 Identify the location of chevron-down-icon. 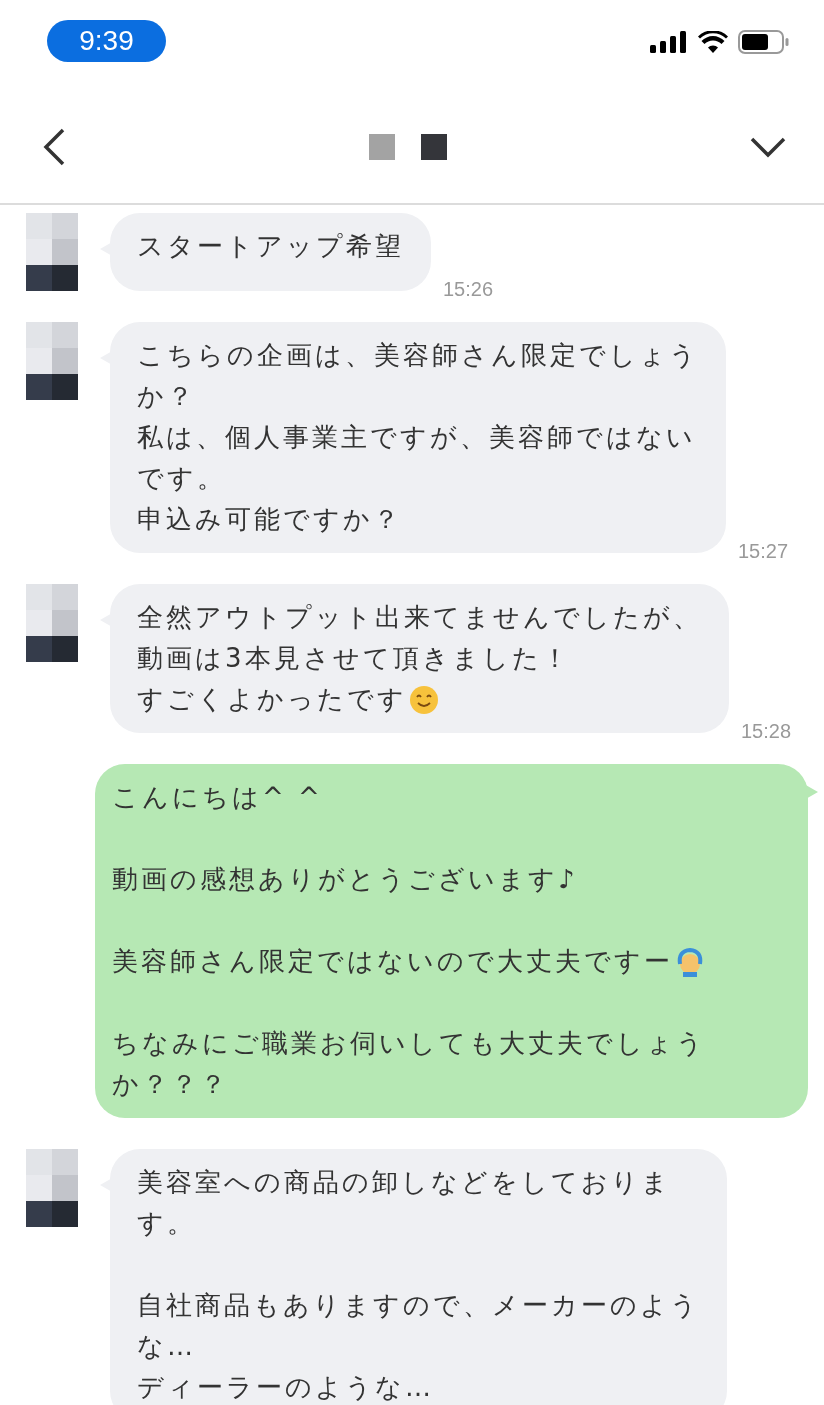
(768, 146).